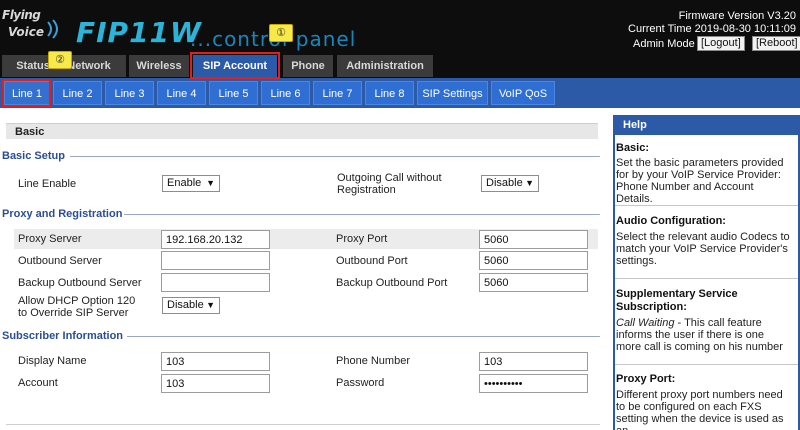 The image size is (800, 430). What do you see at coordinates (392, 283) in the screenshot?
I see `backup-outbound-port-label: Backup Outbound Port` at bounding box center [392, 283].